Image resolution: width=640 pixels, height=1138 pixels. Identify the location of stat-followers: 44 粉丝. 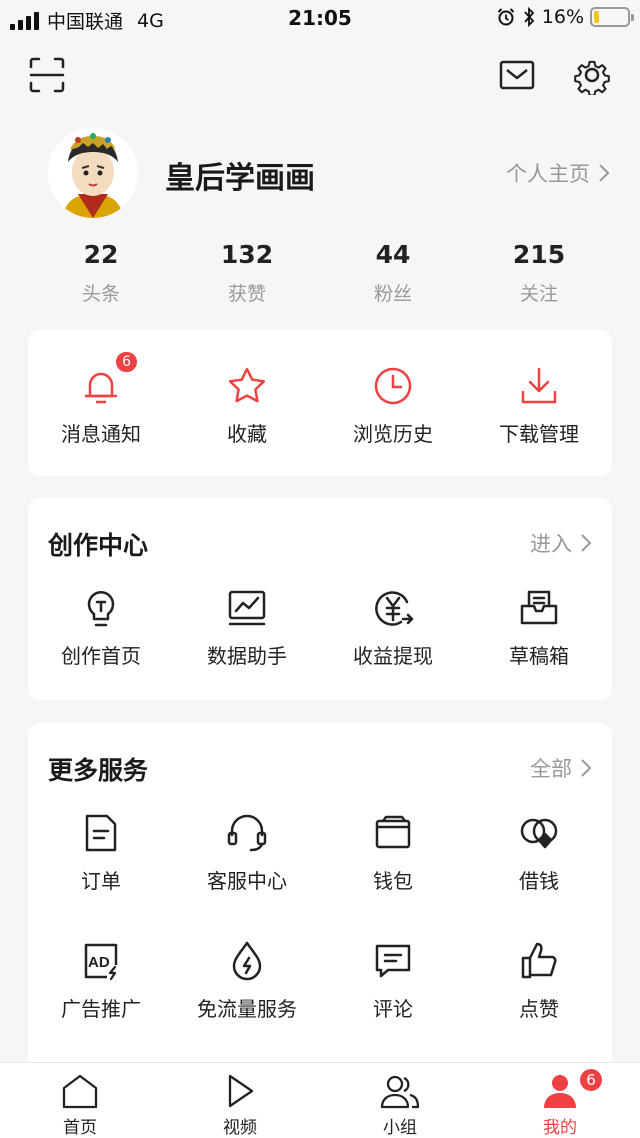
(393, 273).